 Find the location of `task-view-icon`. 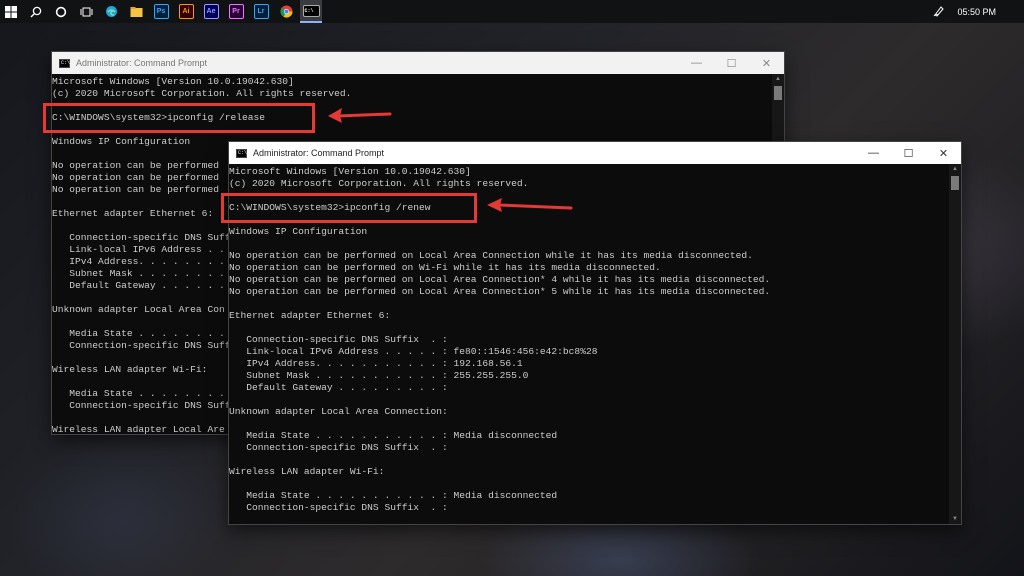

task-view-icon is located at coordinates (86, 11).